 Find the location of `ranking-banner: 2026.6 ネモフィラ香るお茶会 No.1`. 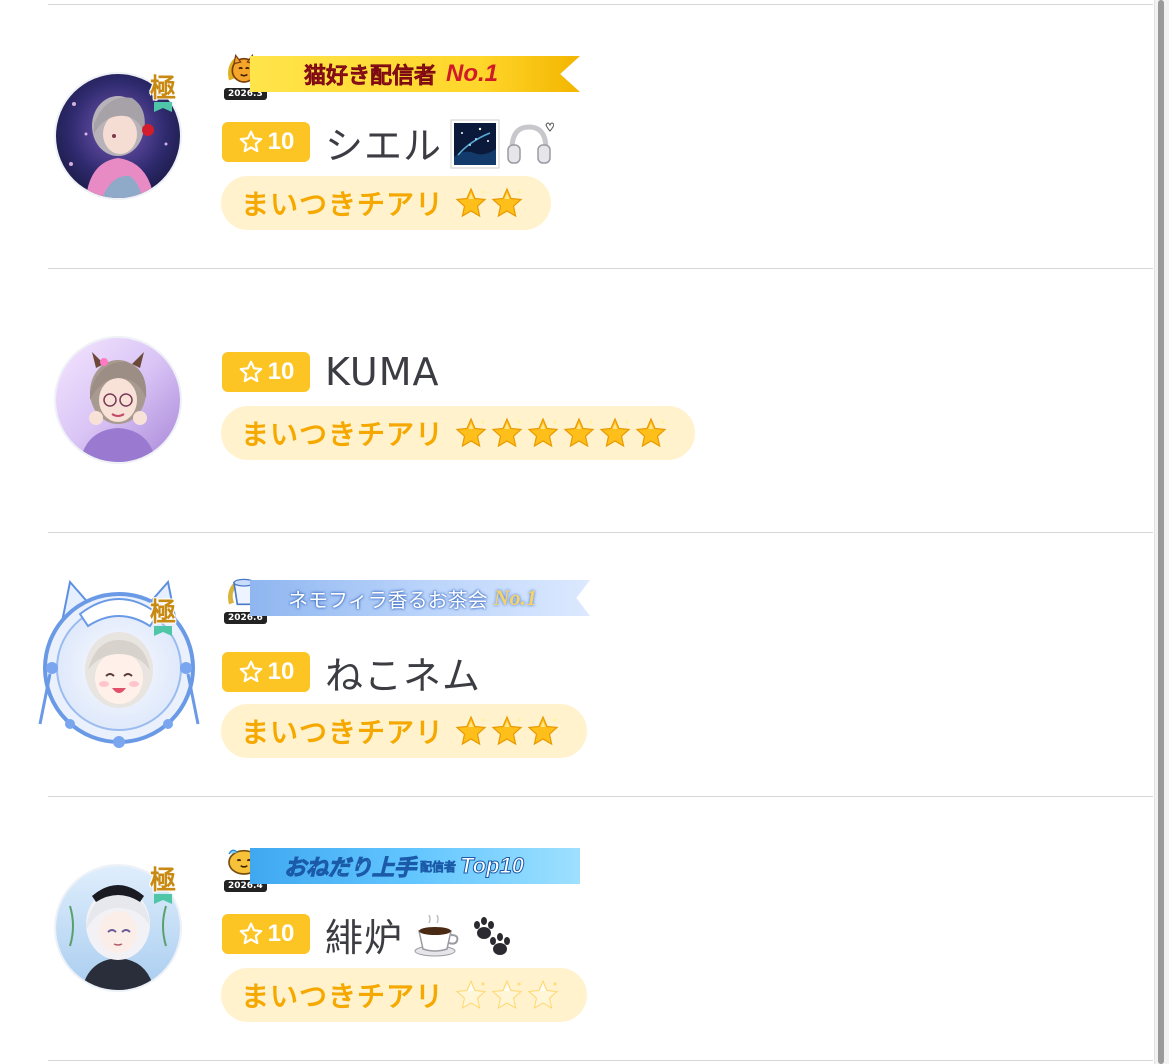

ranking-banner: 2026.6 ネモフィラ香るお茶会 No.1 is located at coordinates (406, 600).